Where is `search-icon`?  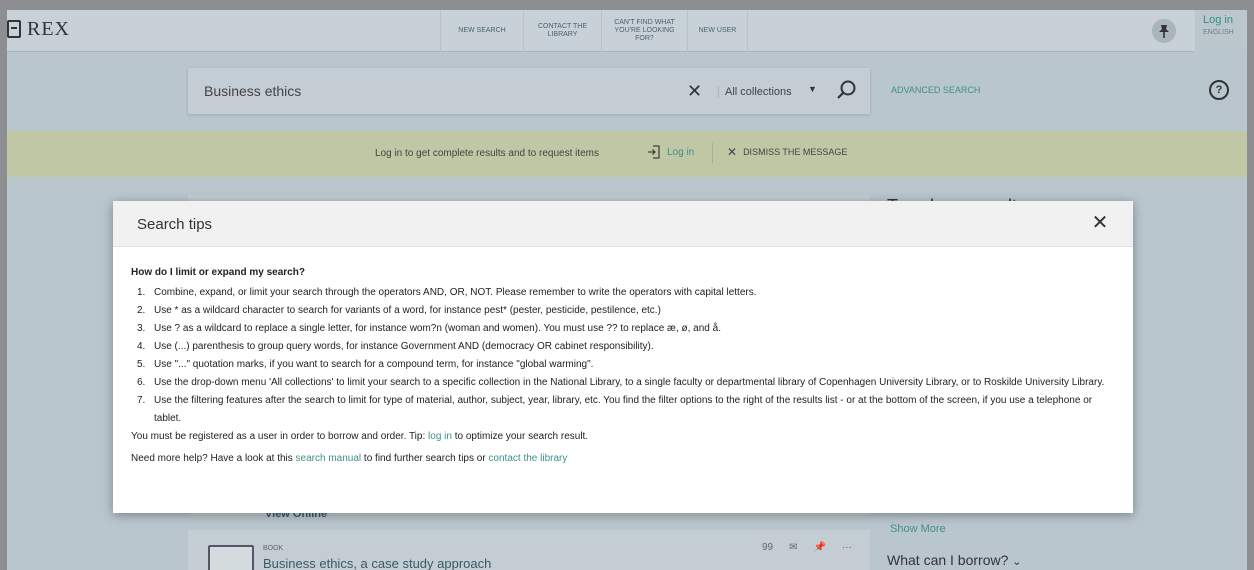 search-icon is located at coordinates (847, 90).